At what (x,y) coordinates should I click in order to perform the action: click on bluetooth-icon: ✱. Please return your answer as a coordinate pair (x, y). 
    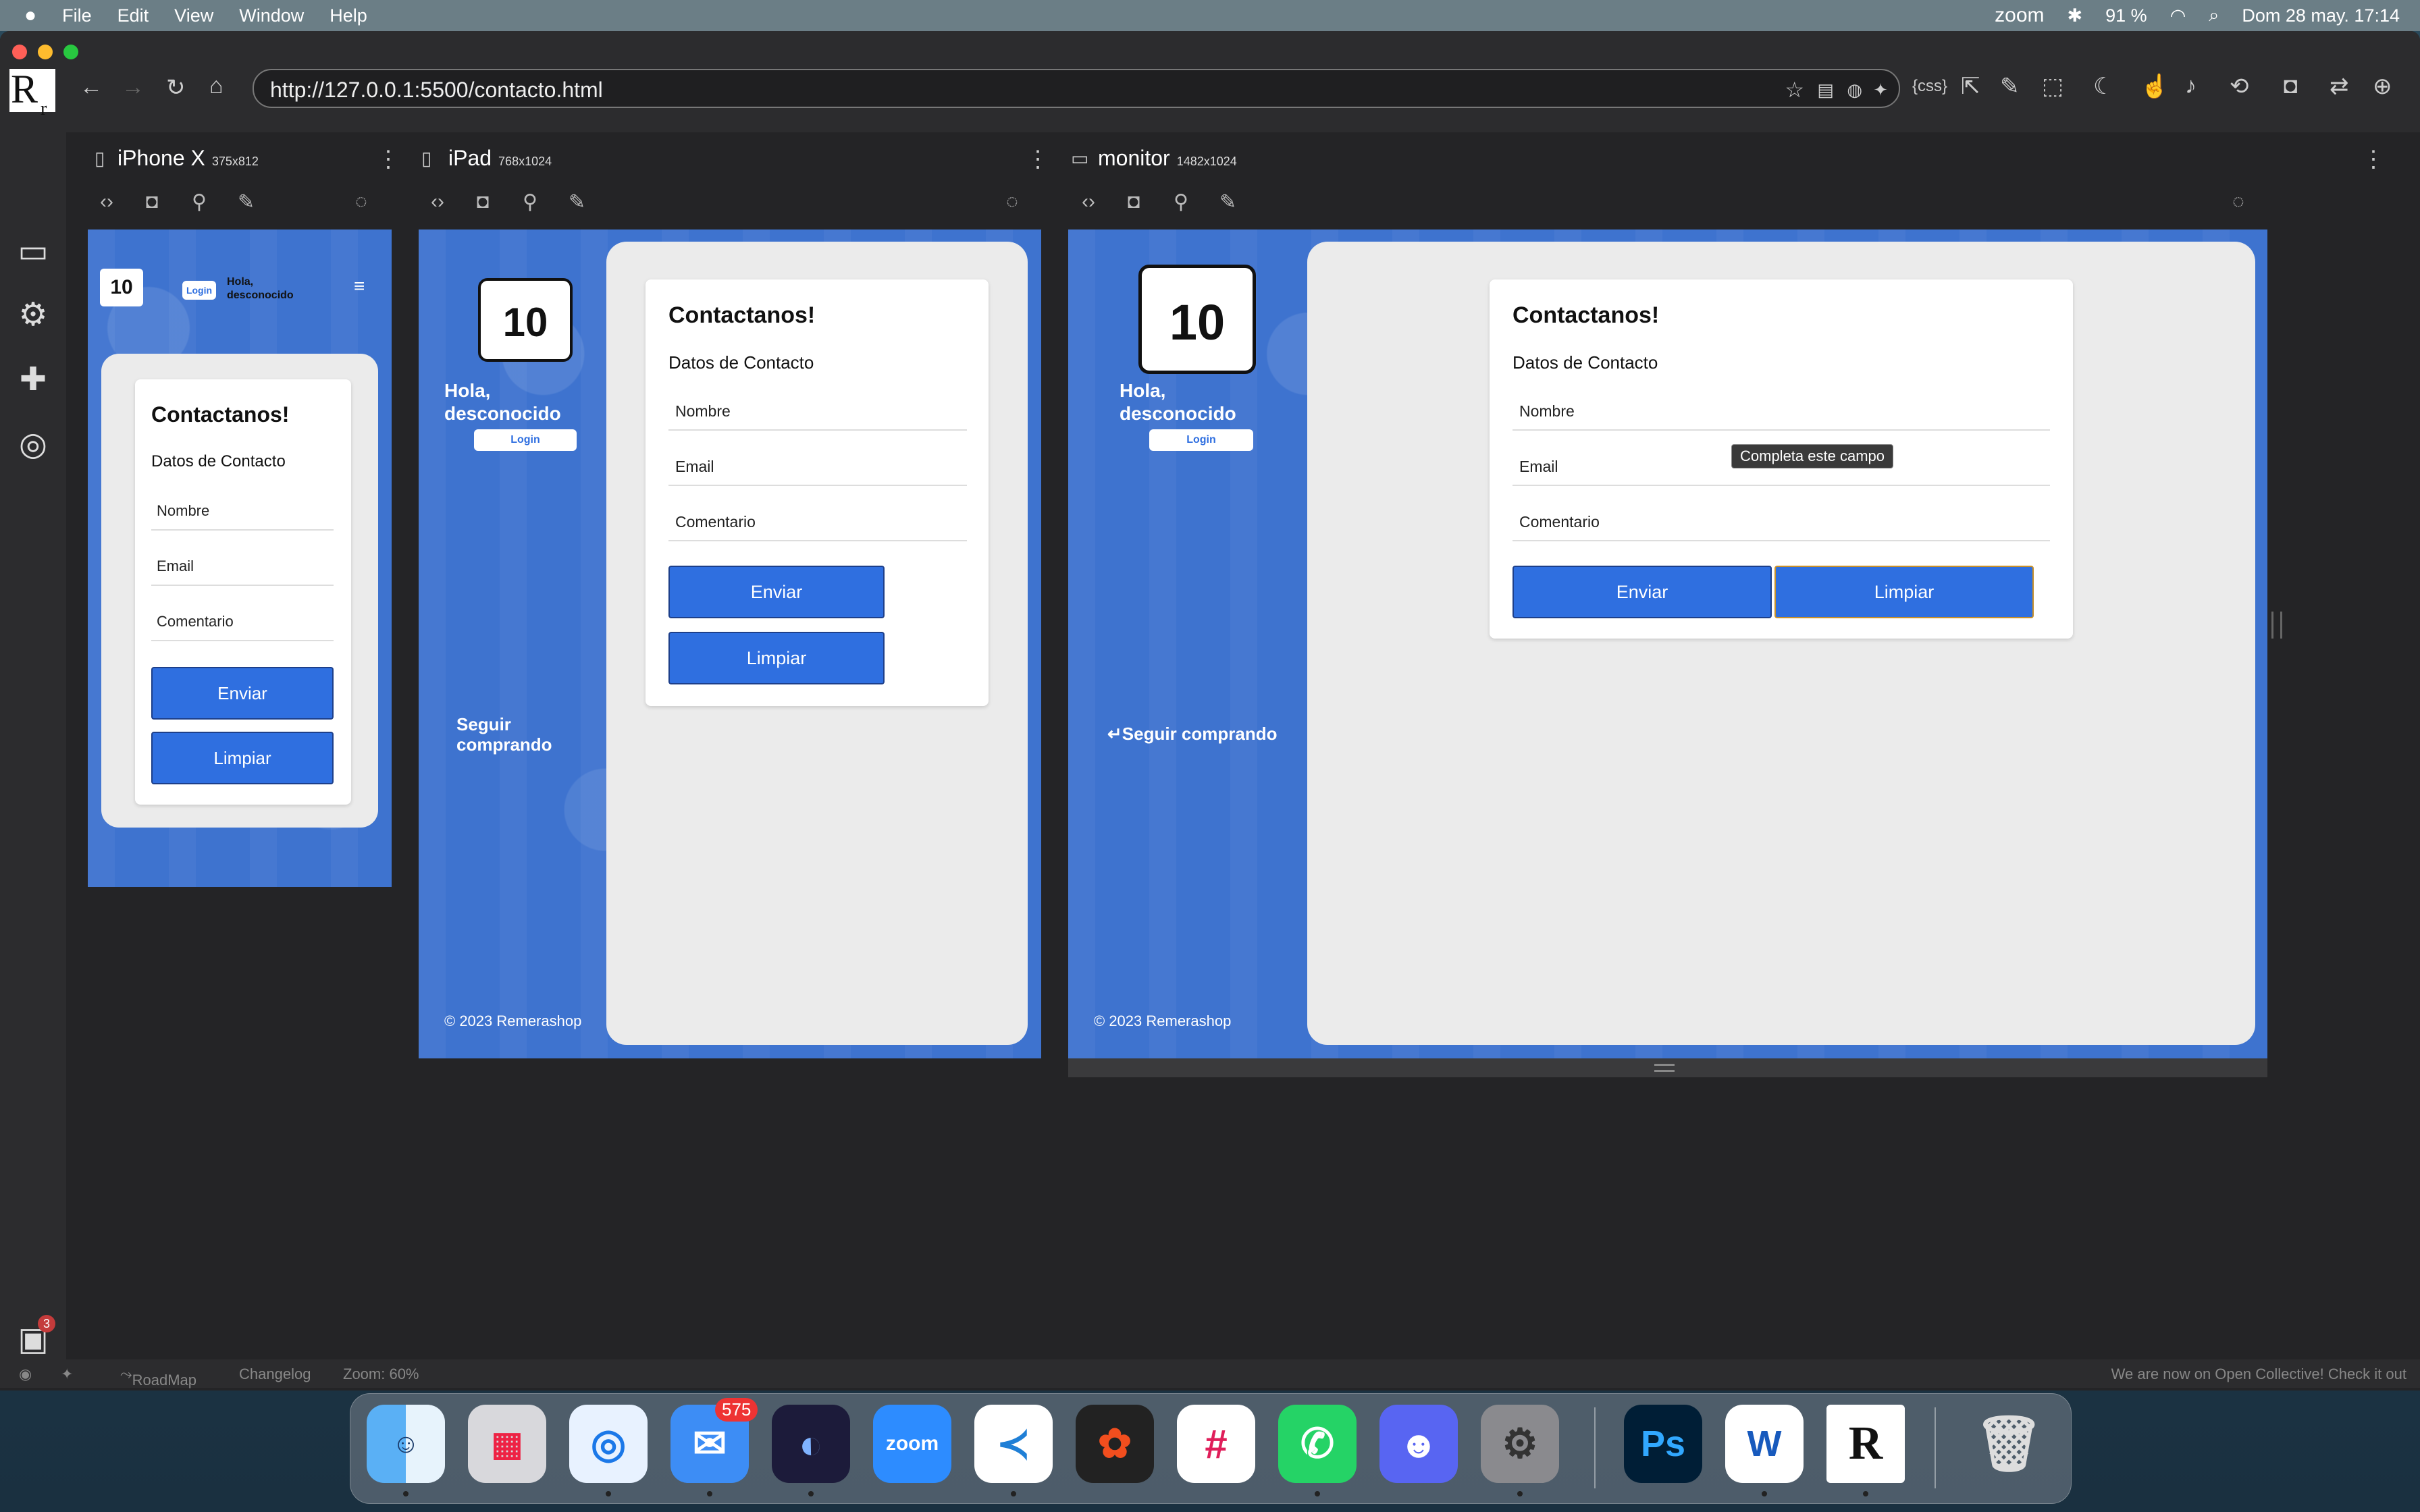
    Looking at the image, I should click on (2075, 15).